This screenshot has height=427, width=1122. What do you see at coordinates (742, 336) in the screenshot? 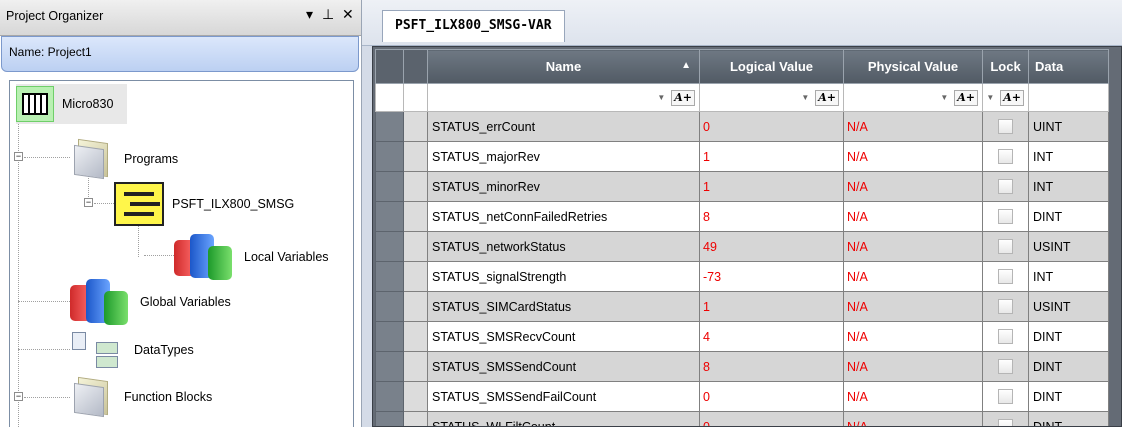
I see `table-row: STATUS_SMSRecvCount 4 N/A DINT` at bounding box center [742, 336].